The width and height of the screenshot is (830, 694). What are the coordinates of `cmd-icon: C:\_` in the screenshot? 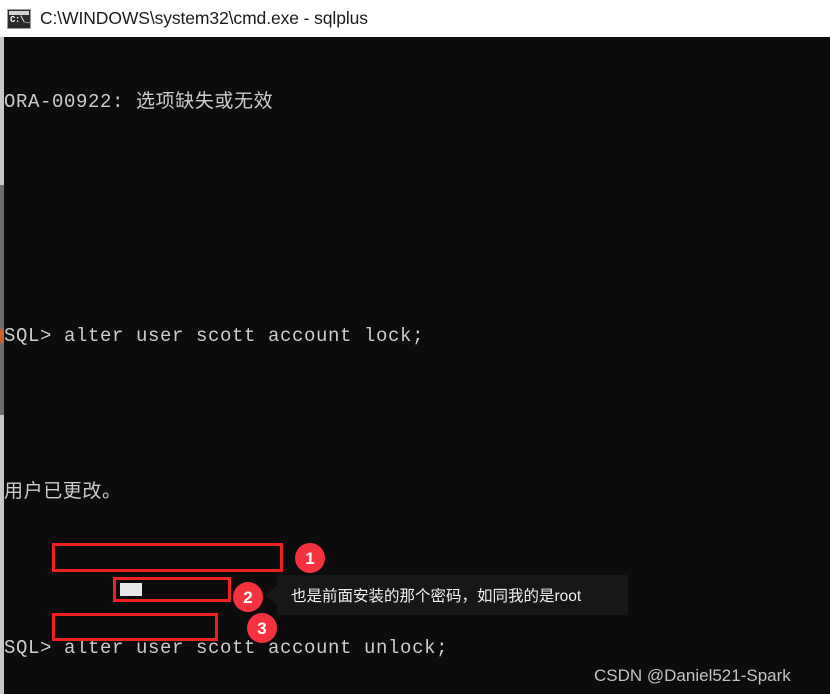 It's located at (19, 18).